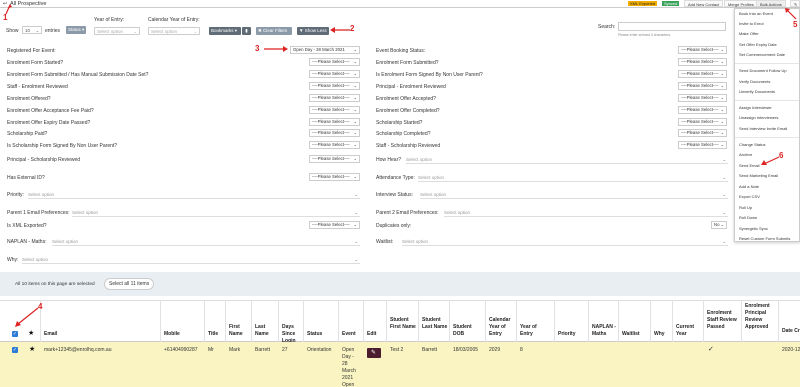  I want to click on bulk-menu-item: Add a Note, so click(749, 186).